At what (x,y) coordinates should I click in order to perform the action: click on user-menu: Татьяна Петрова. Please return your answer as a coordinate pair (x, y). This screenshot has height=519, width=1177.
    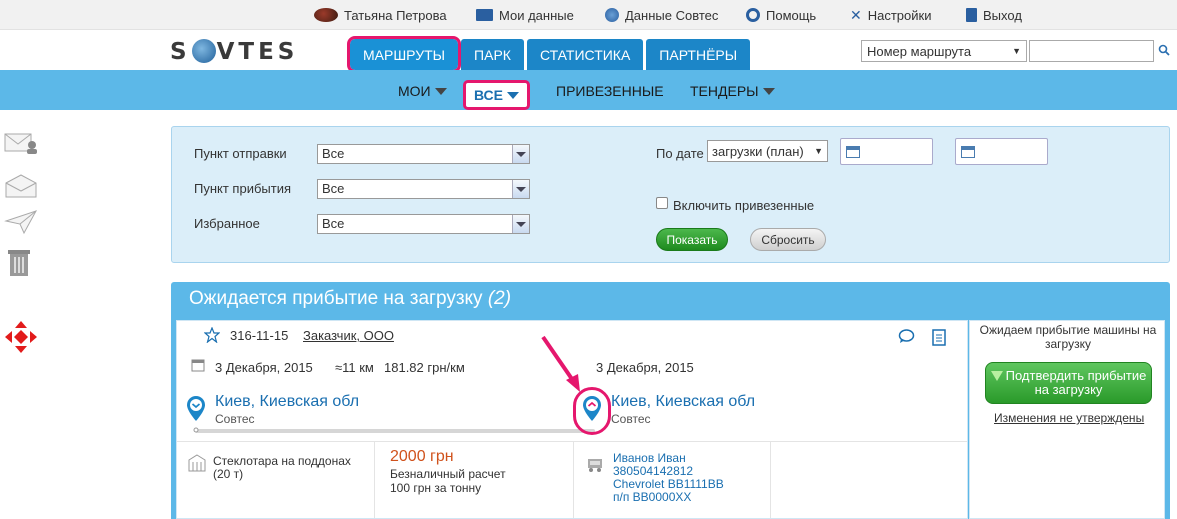
    Looking at the image, I should click on (380, 15).